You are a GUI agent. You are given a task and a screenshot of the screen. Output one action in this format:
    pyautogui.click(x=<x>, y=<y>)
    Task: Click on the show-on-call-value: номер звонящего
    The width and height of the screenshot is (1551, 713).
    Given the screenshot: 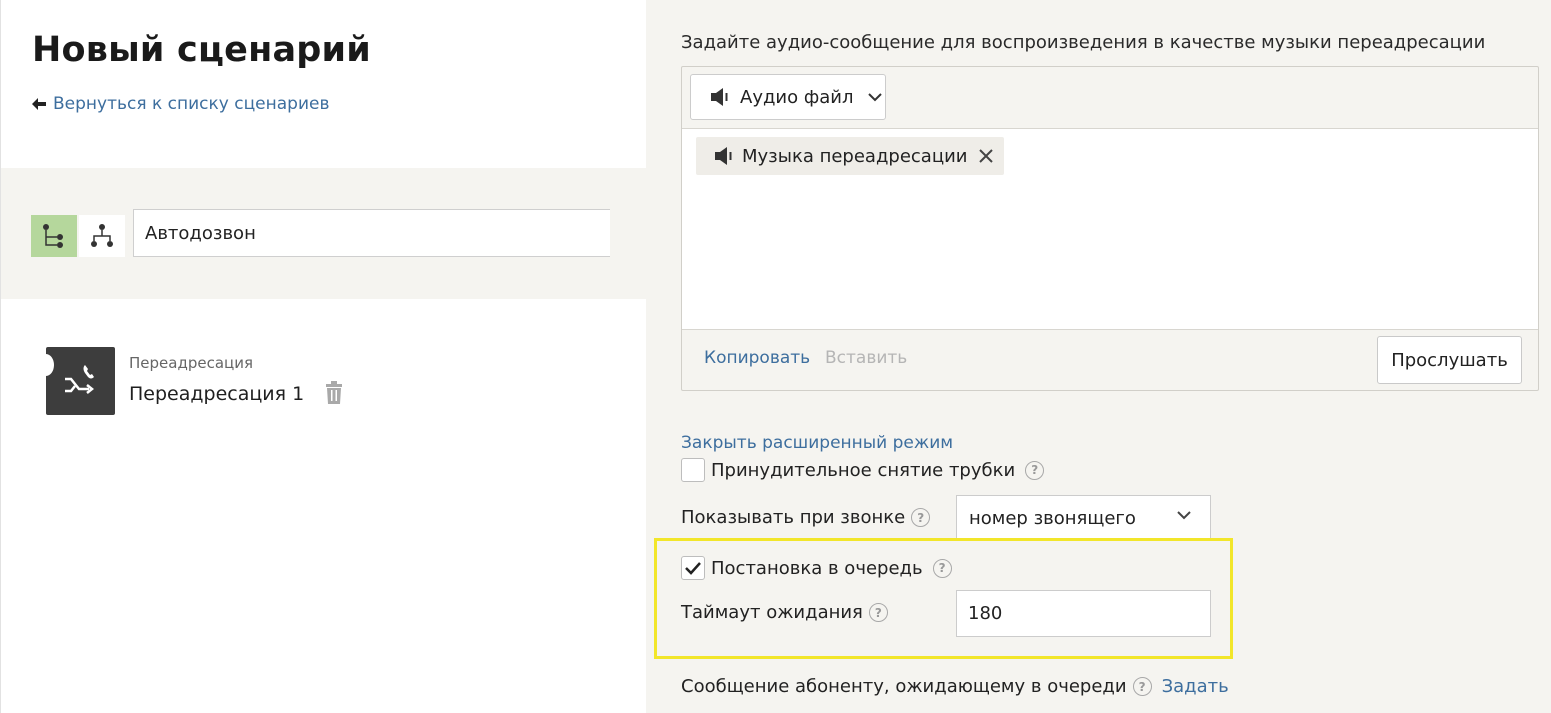 What is the action you would take?
    pyautogui.click(x=1052, y=518)
    